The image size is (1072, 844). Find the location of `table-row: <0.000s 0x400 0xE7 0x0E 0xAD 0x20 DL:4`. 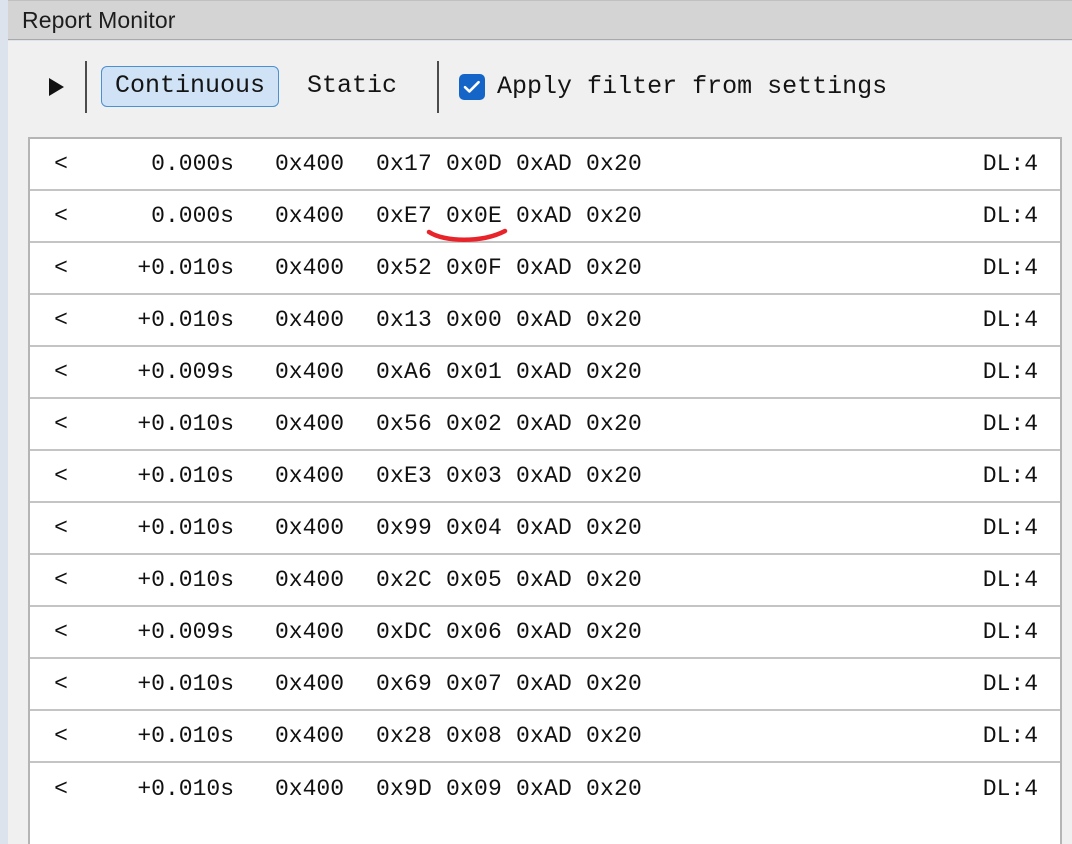

table-row: <0.000s 0x400 0xE7 0x0E 0xAD 0x20 DL:4 is located at coordinates (545, 217).